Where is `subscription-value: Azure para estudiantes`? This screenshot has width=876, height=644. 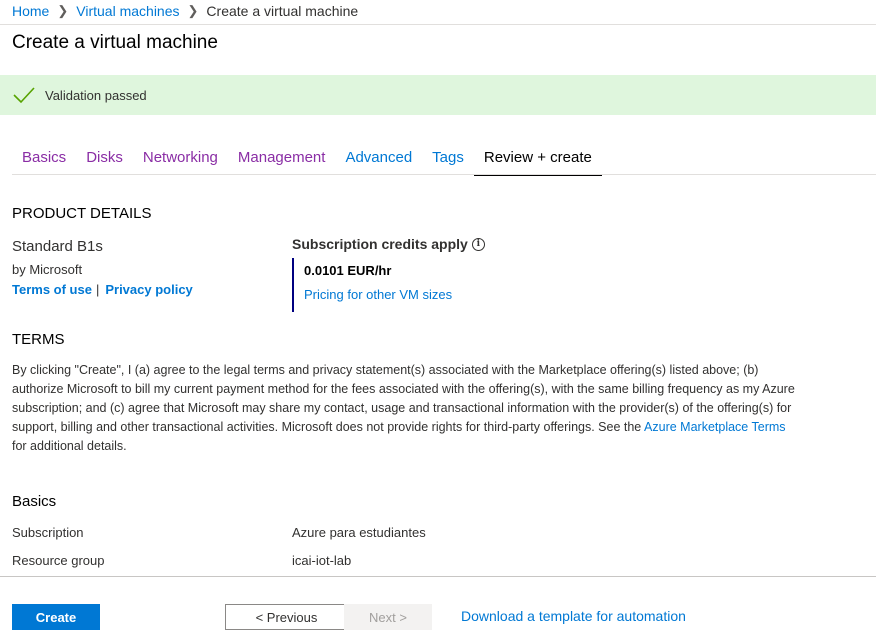
subscription-value: Azure para estudiantes is located at coordinates (359, 532).